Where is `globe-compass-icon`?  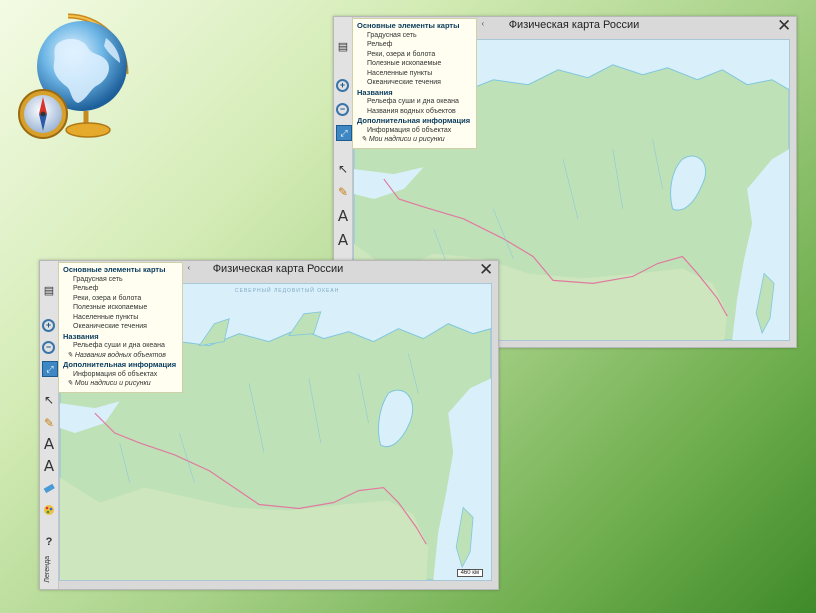
globe-compass-icon is located at coordinates (73, 76).